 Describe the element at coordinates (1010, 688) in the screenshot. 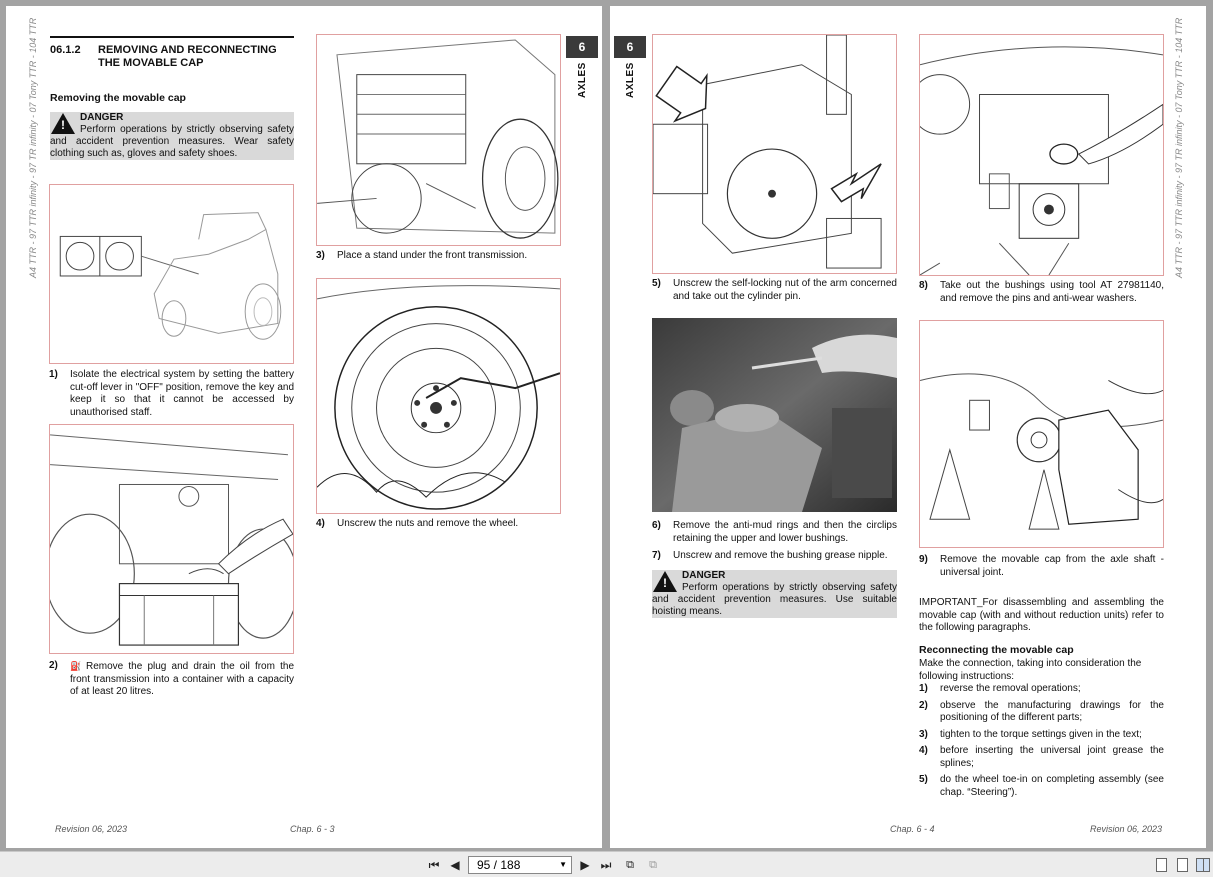

I see `step-text: reverse the removal operations;` at that location.